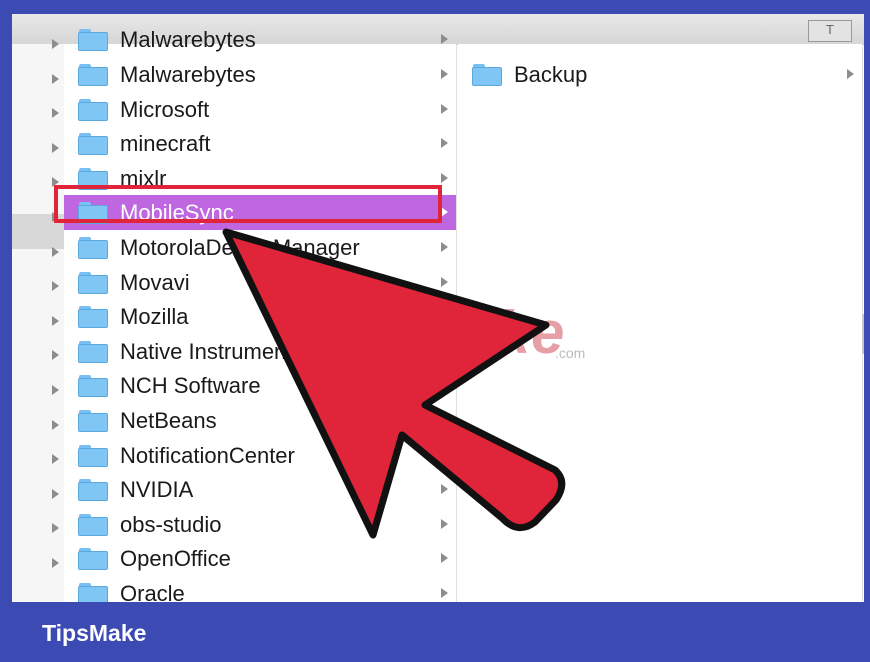 This screenshot has width=870, height=662. I want to click on list-item: minecraft, so click(260, 143).